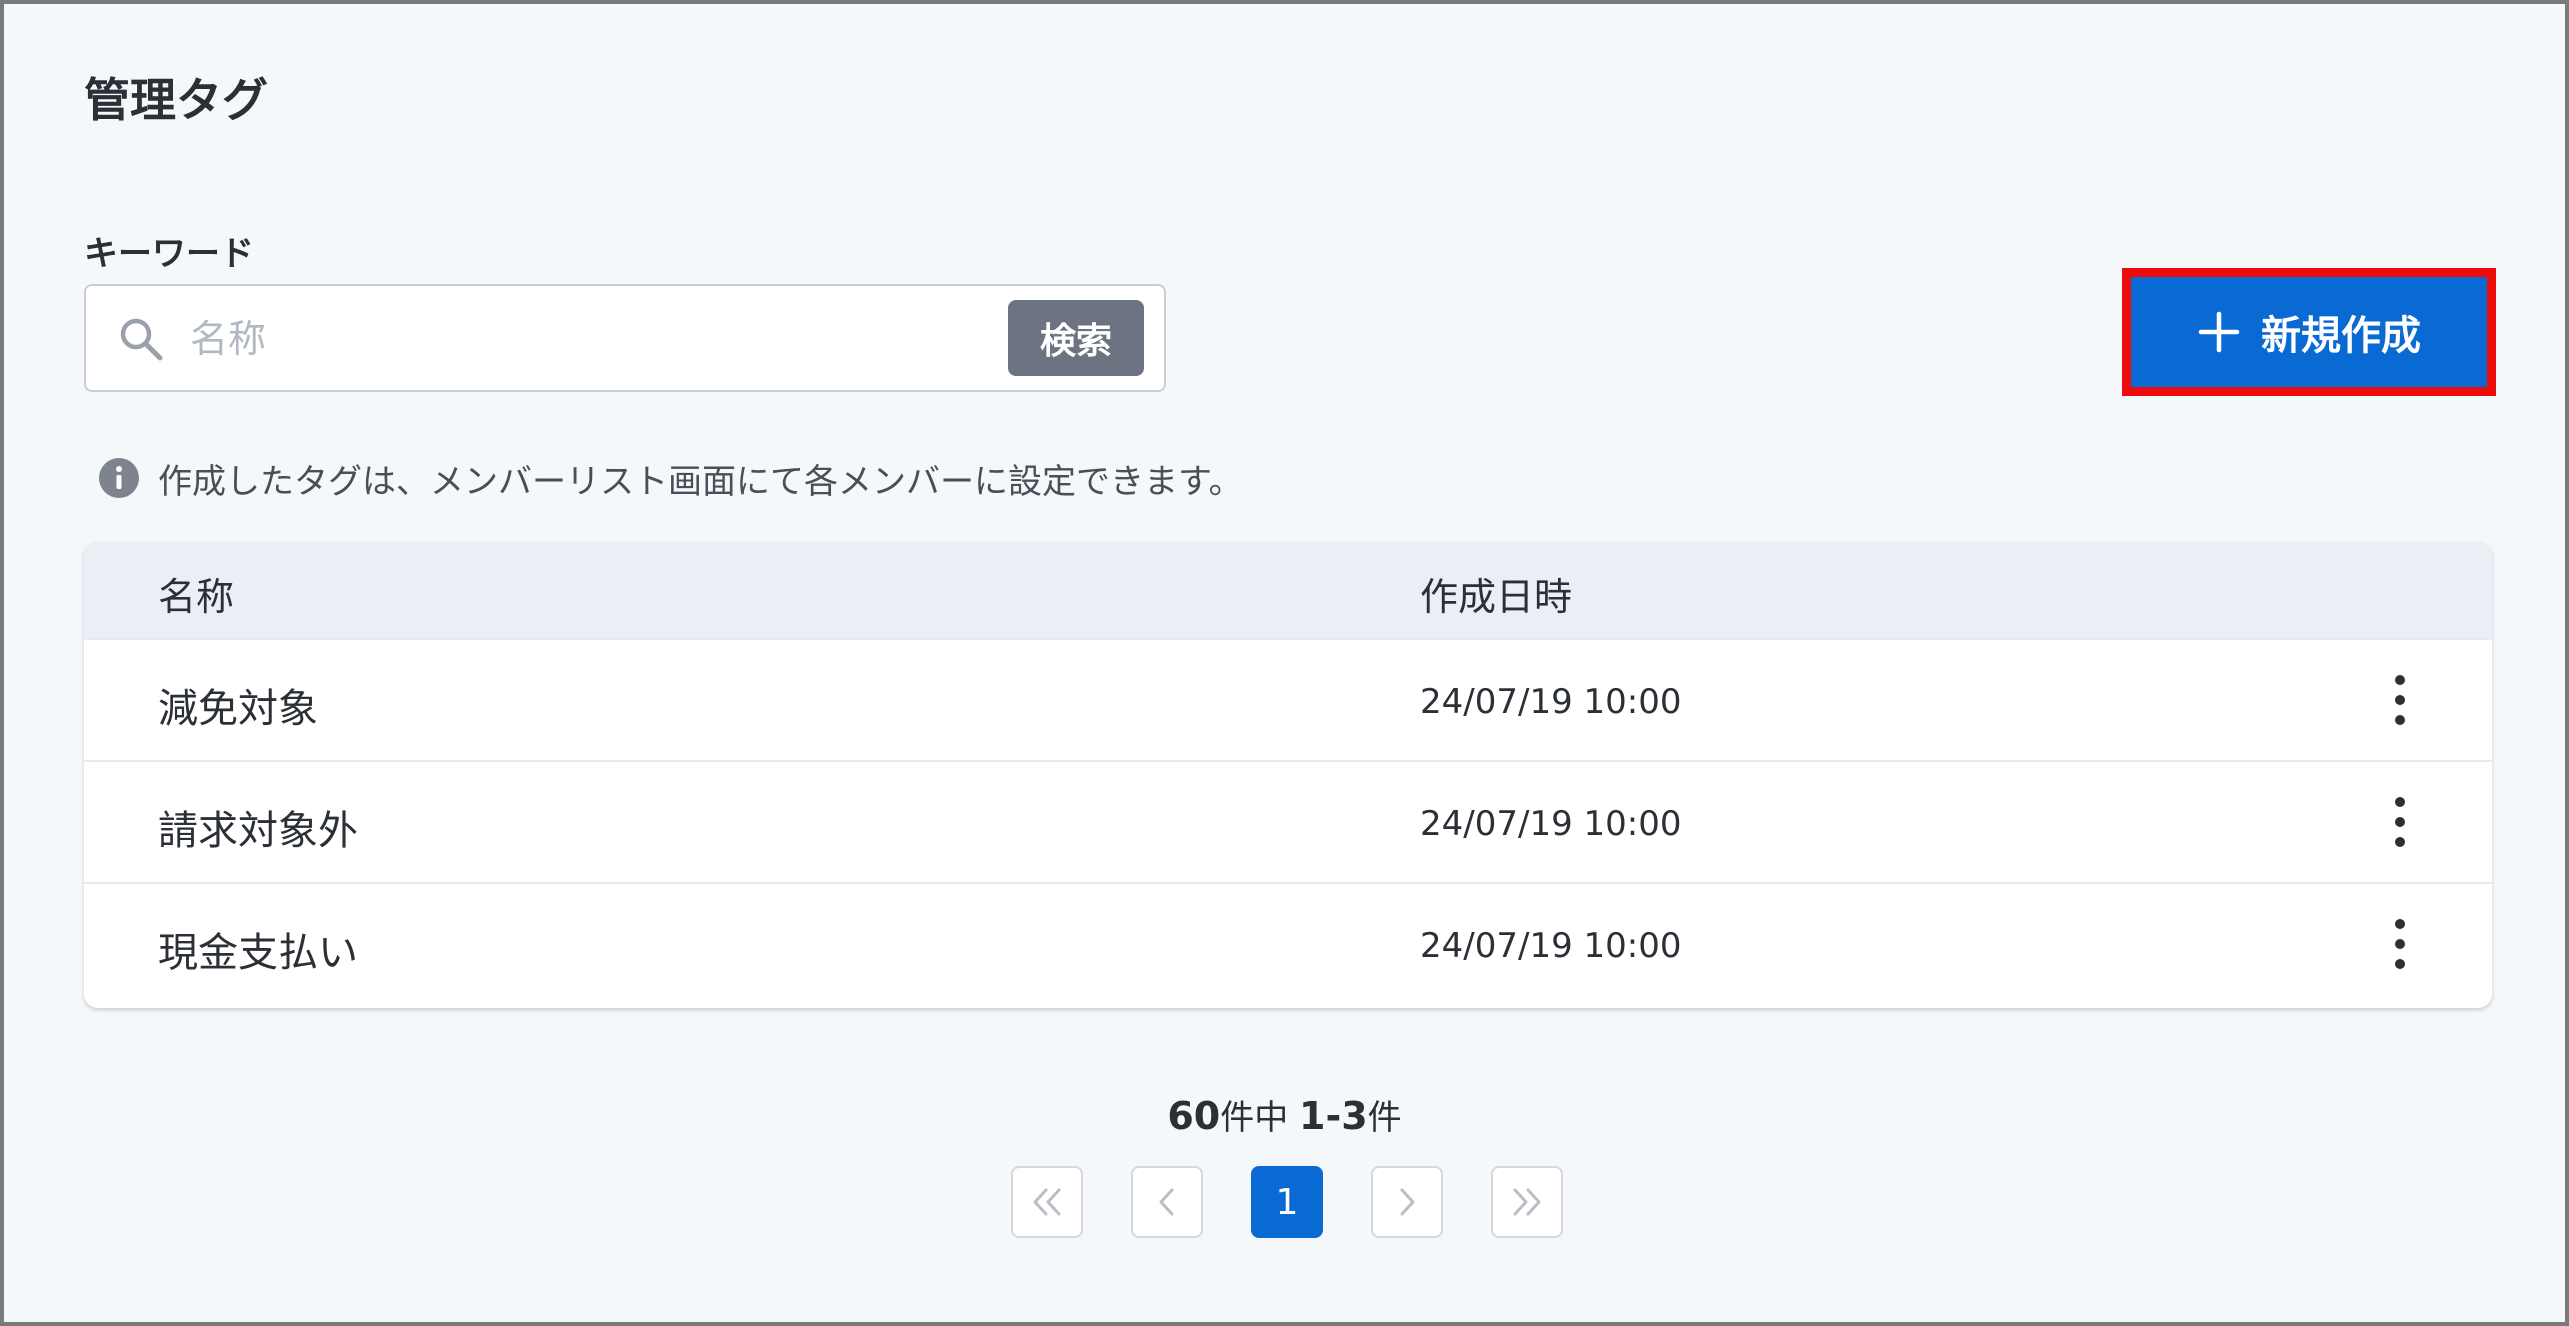 The height and width of the screenshot is (1326, 2569). Describe the element at coordinates (700, 481) in the screenshot. I see `info-text: 作成したタグは、メンバーリスト画面にて各メンバーに設定できます。` at that location.